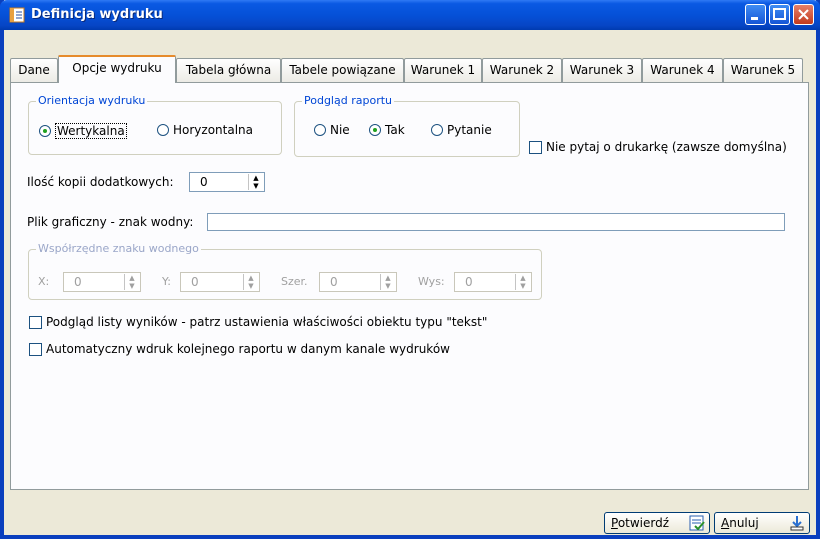 The image size is (820, 539). I want to click on maximize-button, so click(779, 14).